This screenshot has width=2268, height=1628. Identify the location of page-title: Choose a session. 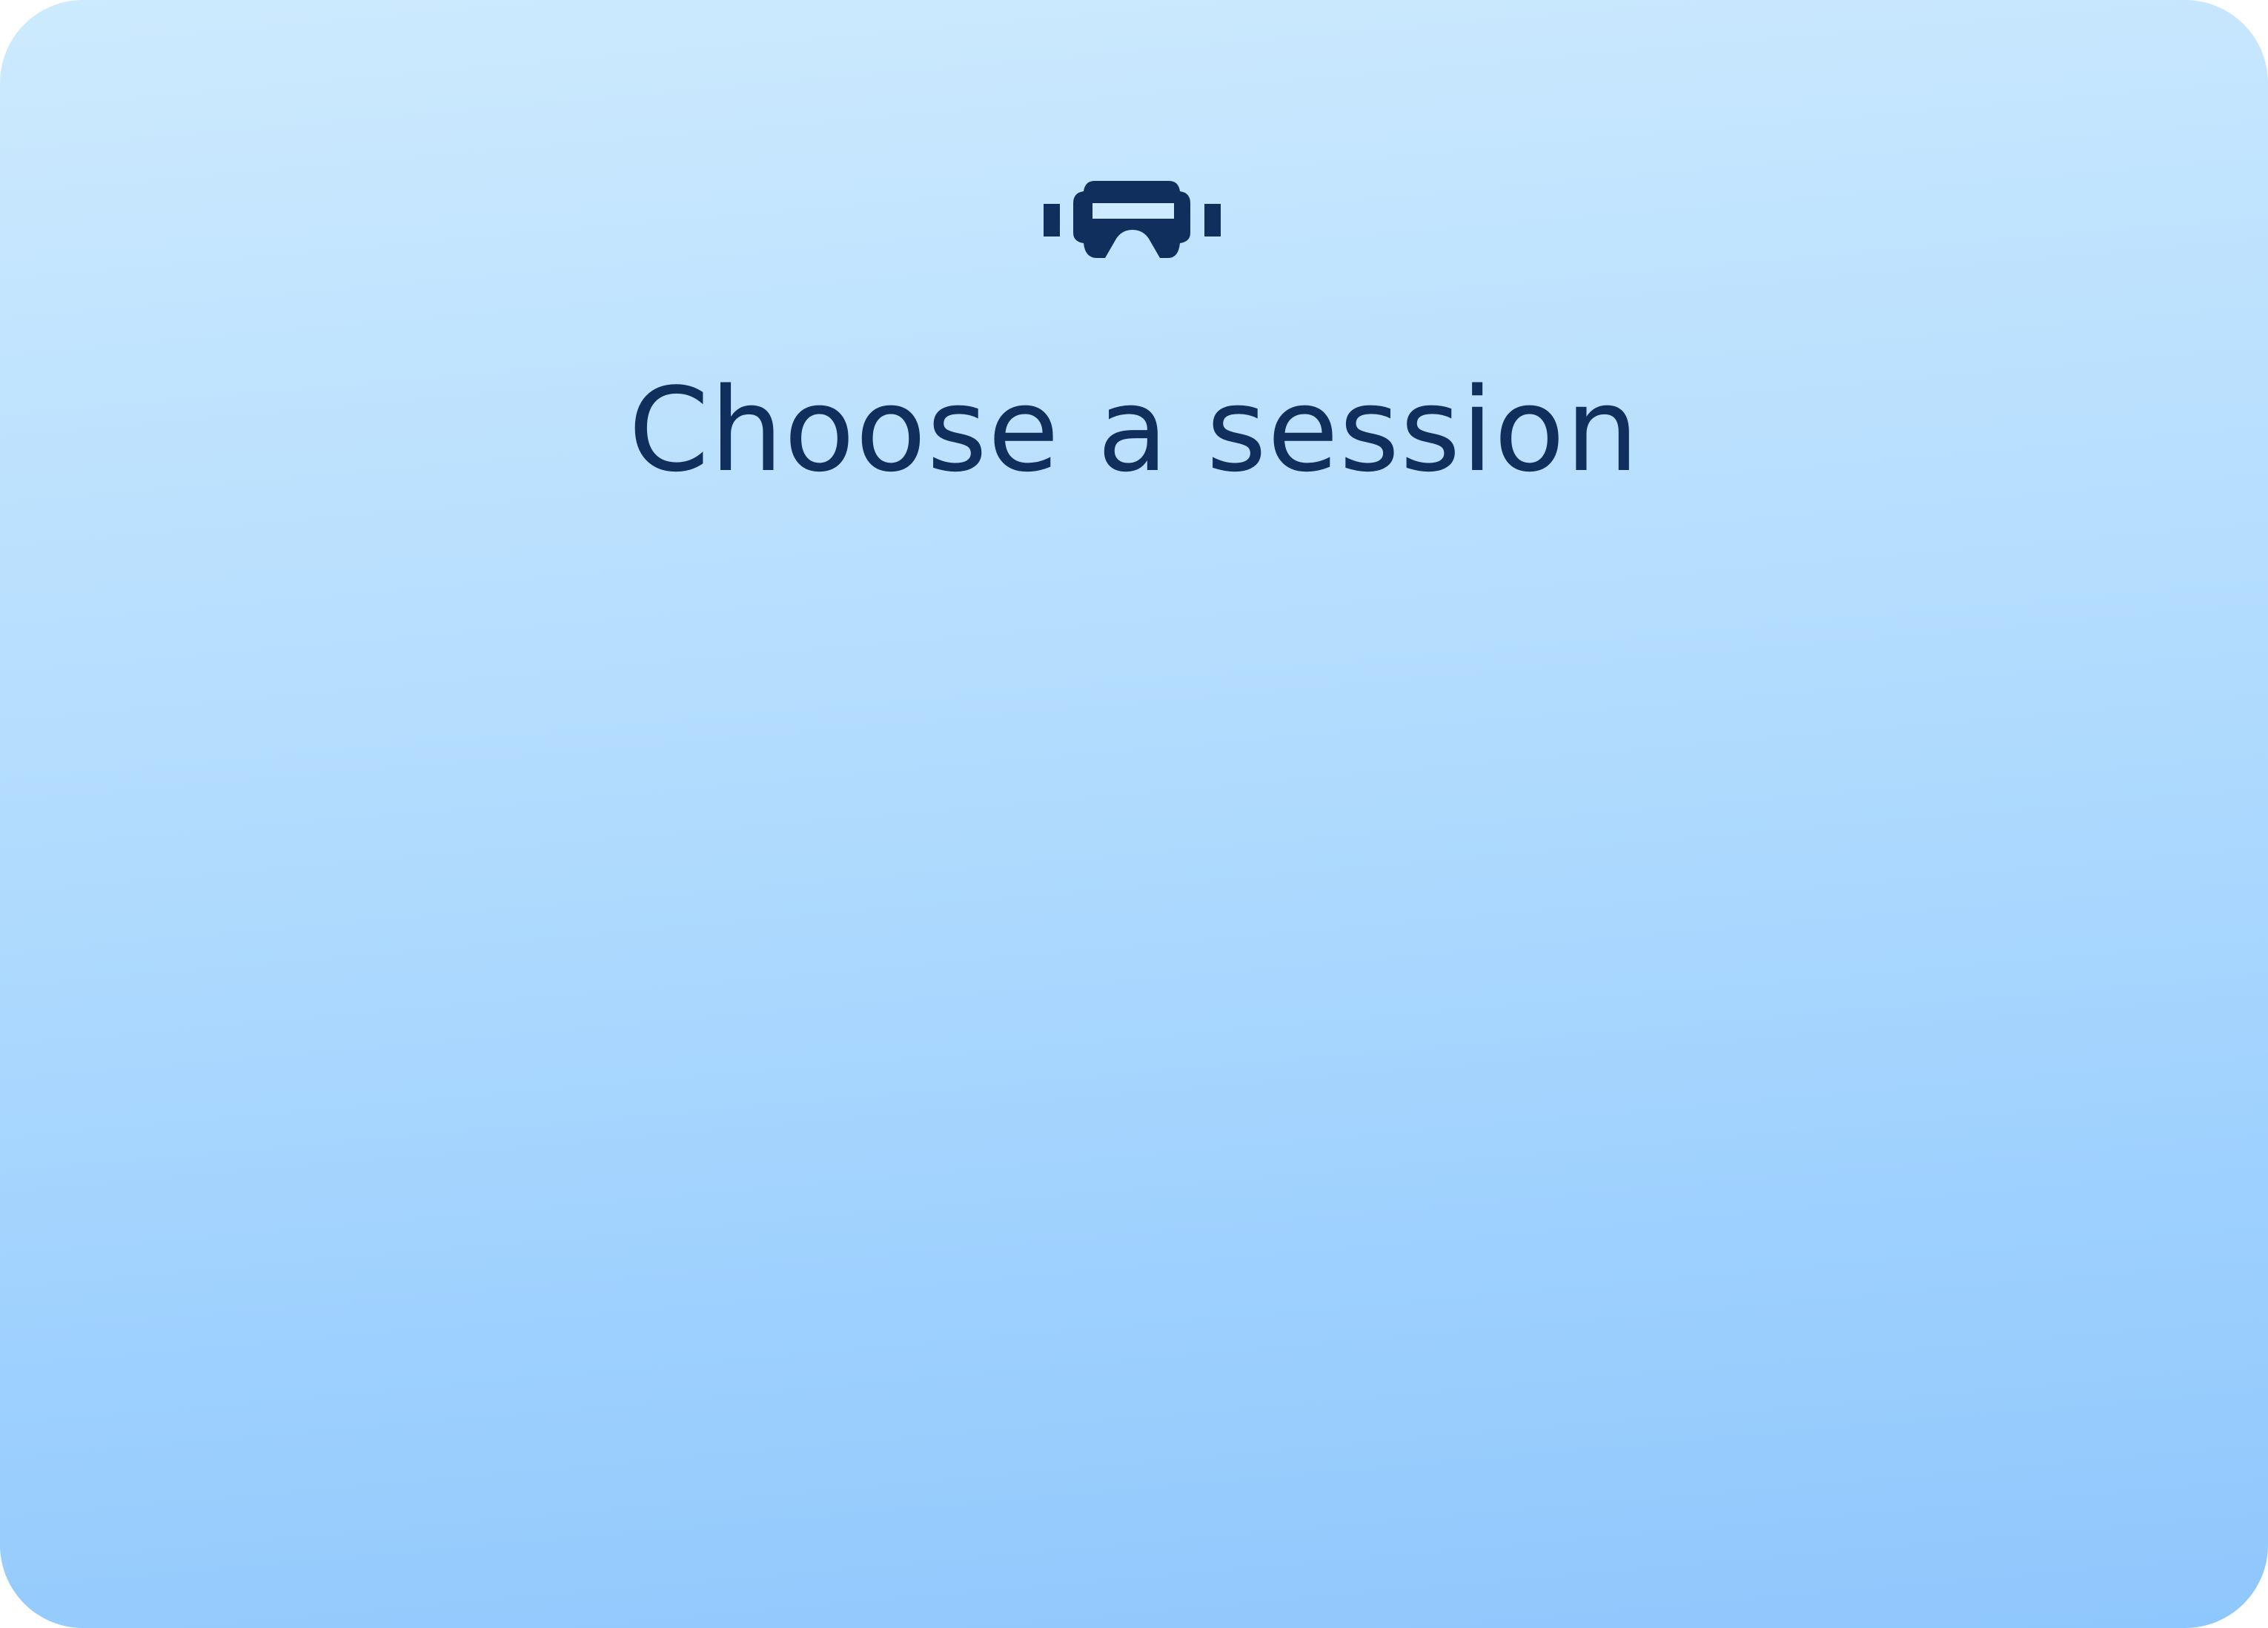
(1134, 430).